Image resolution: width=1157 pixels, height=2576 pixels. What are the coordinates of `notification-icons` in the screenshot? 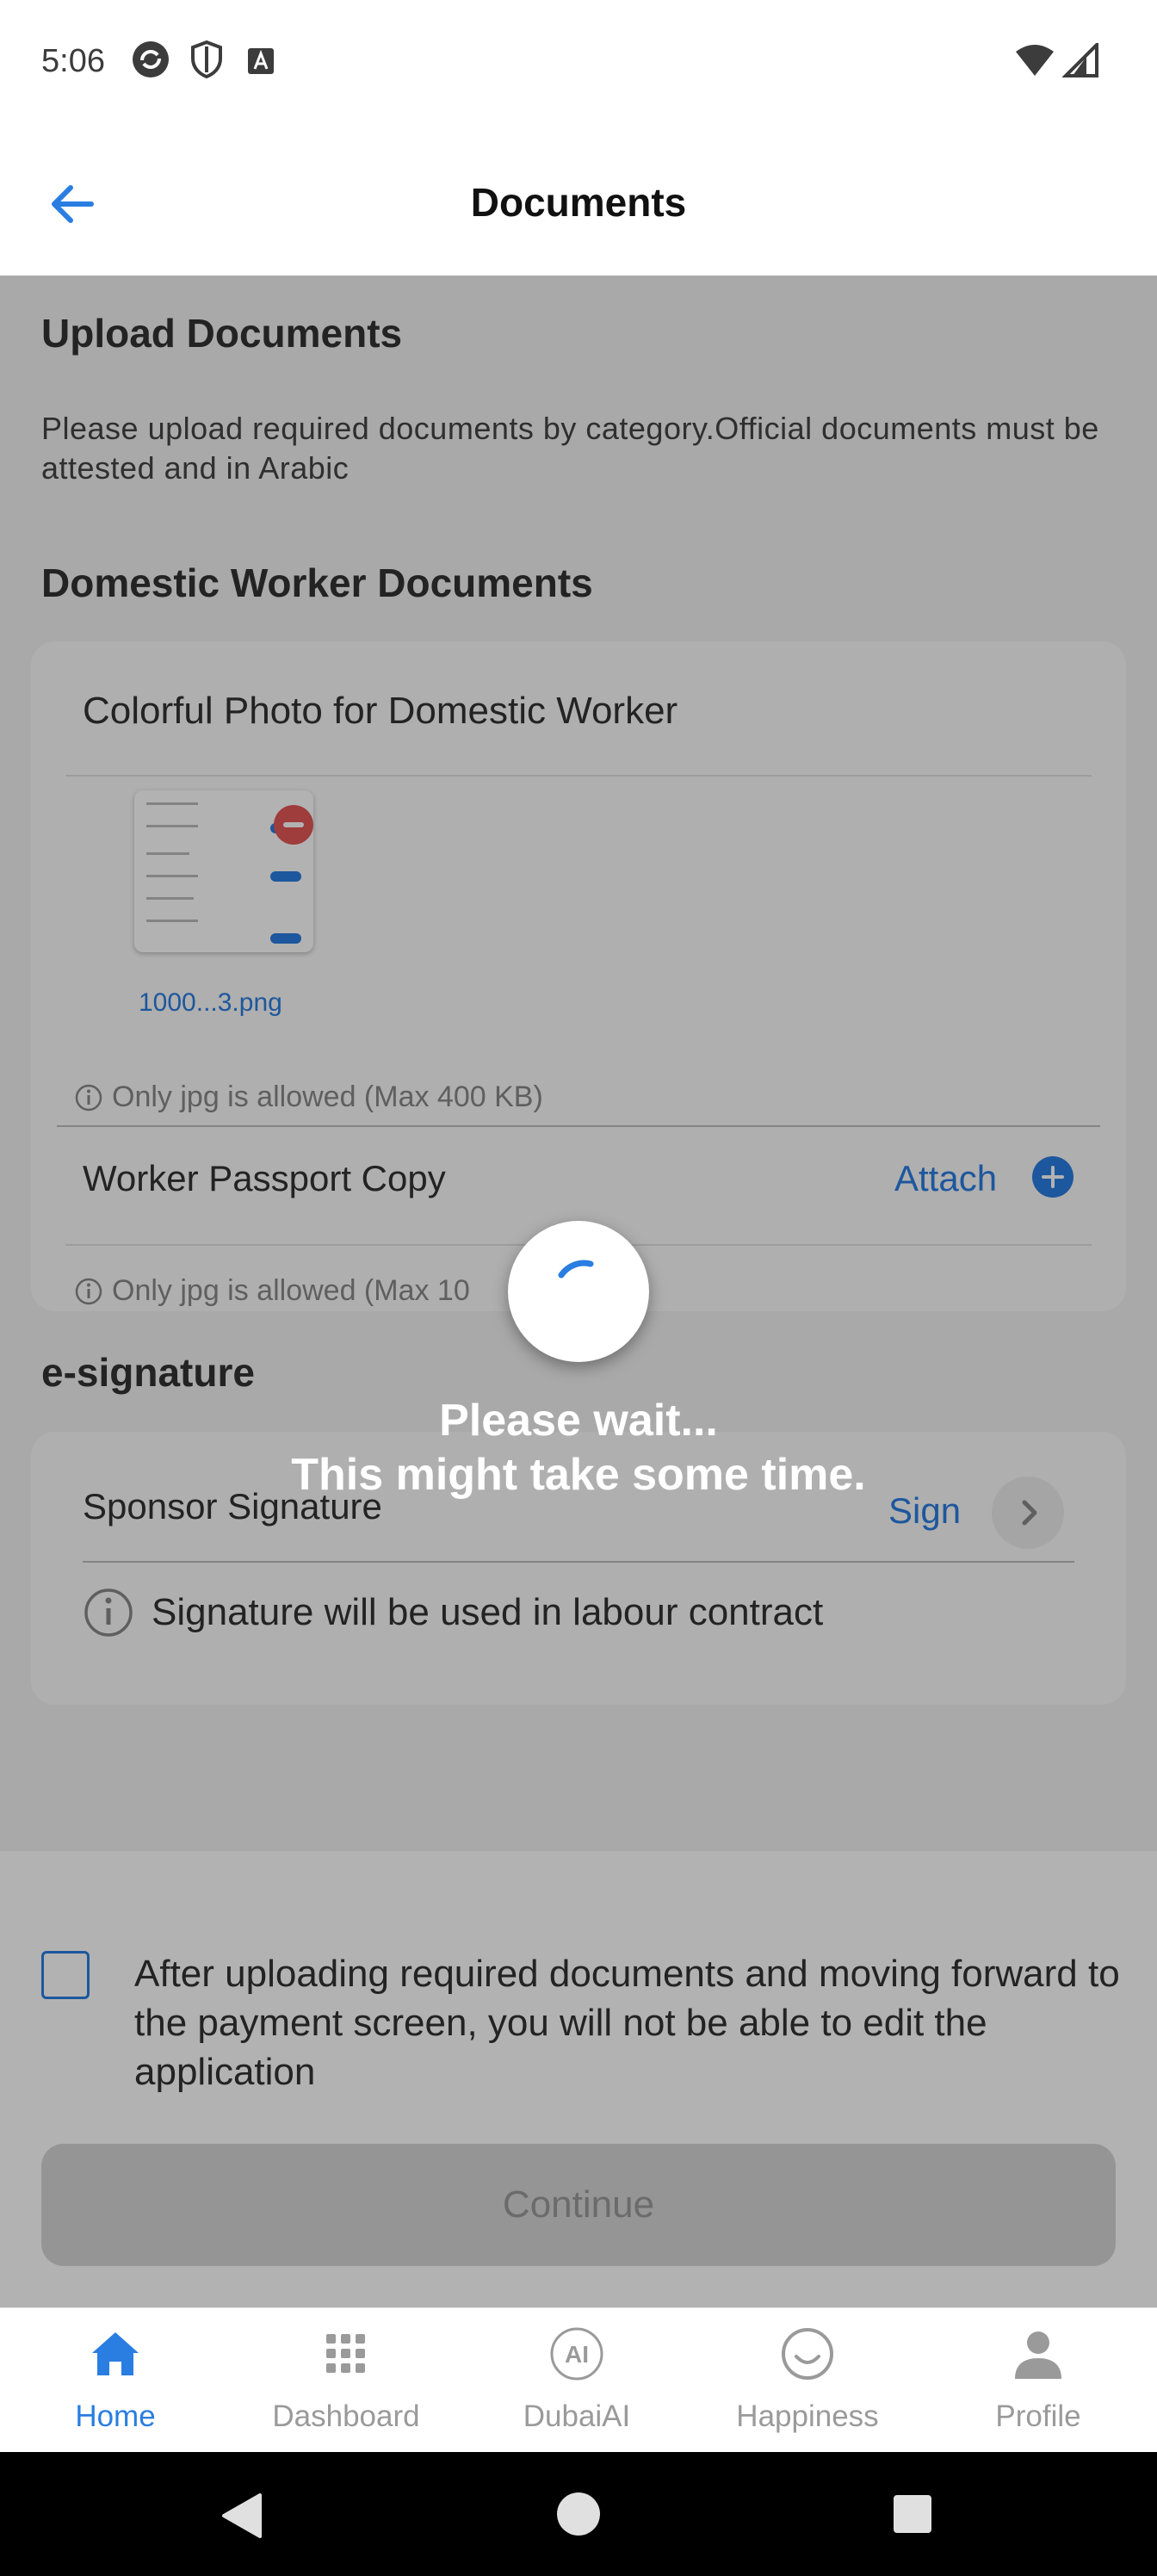 It's located at (204, 60).